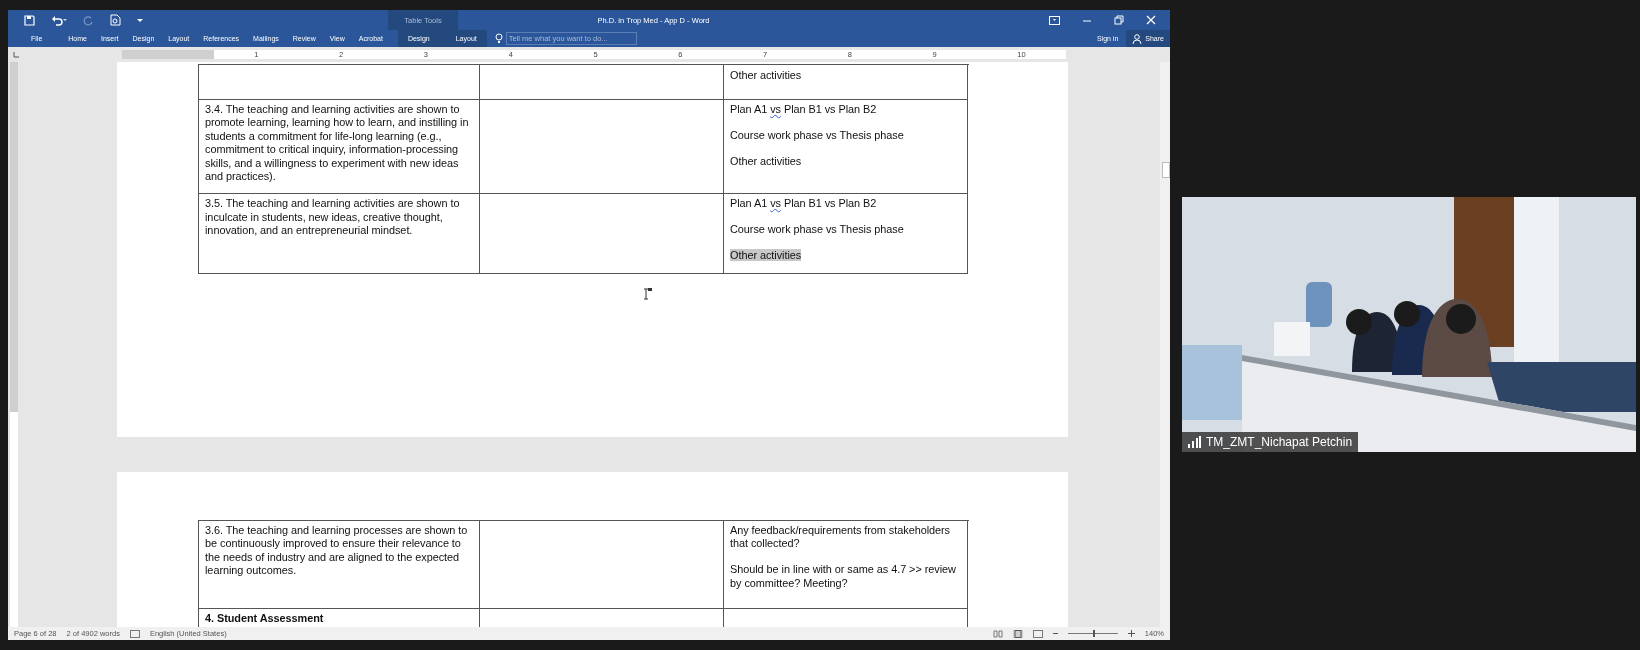 Image resolution: width=1640 pixels, height=650 pixels. I want to click on lightbulb-icon, so click(498, 38).